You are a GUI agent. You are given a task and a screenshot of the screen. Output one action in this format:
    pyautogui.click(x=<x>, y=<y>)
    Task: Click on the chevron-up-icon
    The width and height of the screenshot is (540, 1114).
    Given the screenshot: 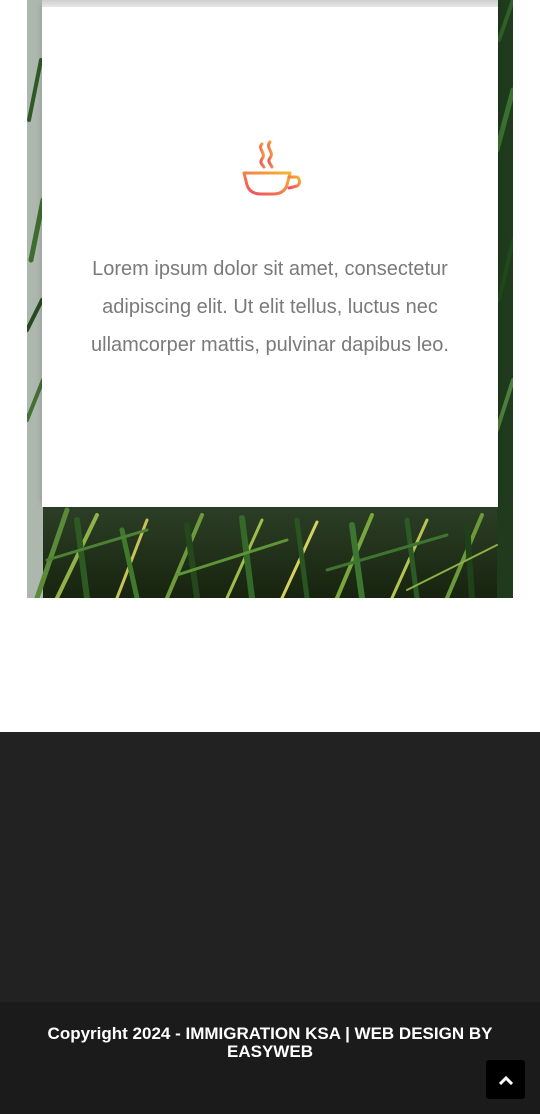 What is the action you would take?
    pyautogui.click(x=505, y=1080)
    